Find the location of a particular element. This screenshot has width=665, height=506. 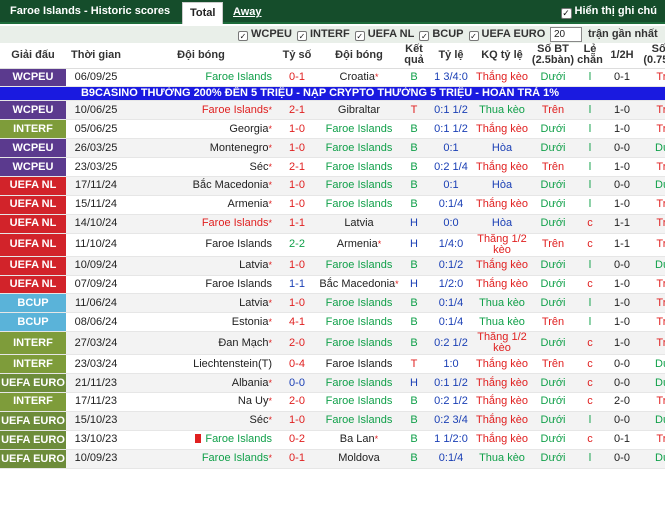

tab-away: Away is located at coordinates (247, 13).